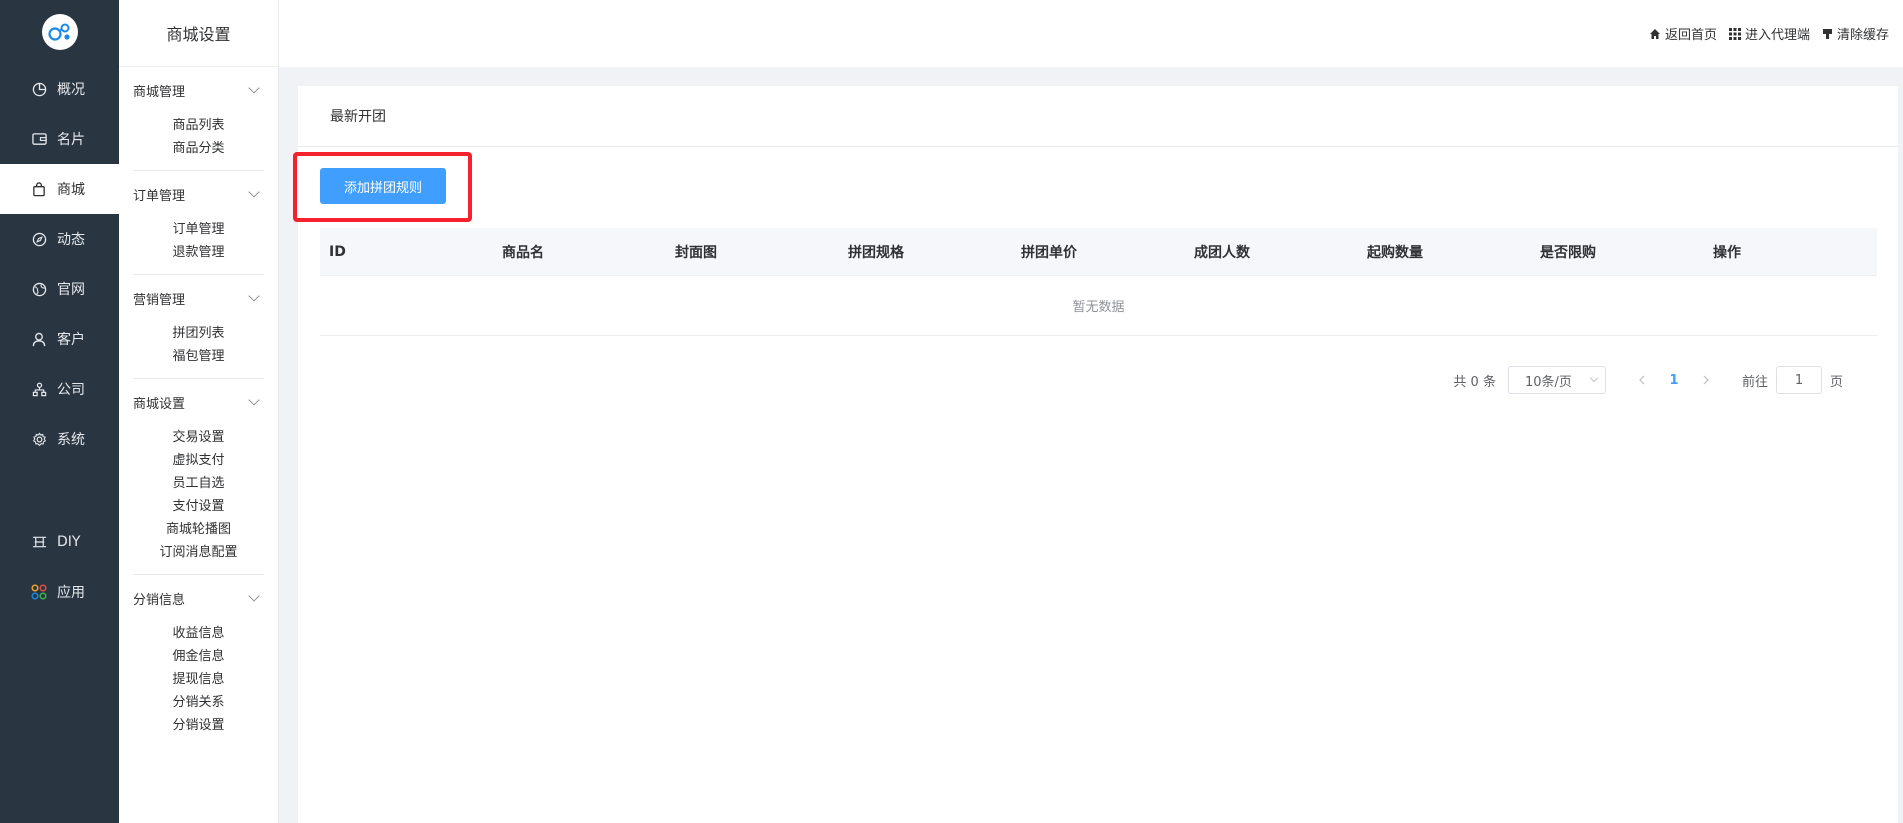 The width and height of the screenshot is (1903, 823). Describe the element at coordinates (1098, 116) in the screenshot. I see `tab-latest-groups: 最新开团` at that location.